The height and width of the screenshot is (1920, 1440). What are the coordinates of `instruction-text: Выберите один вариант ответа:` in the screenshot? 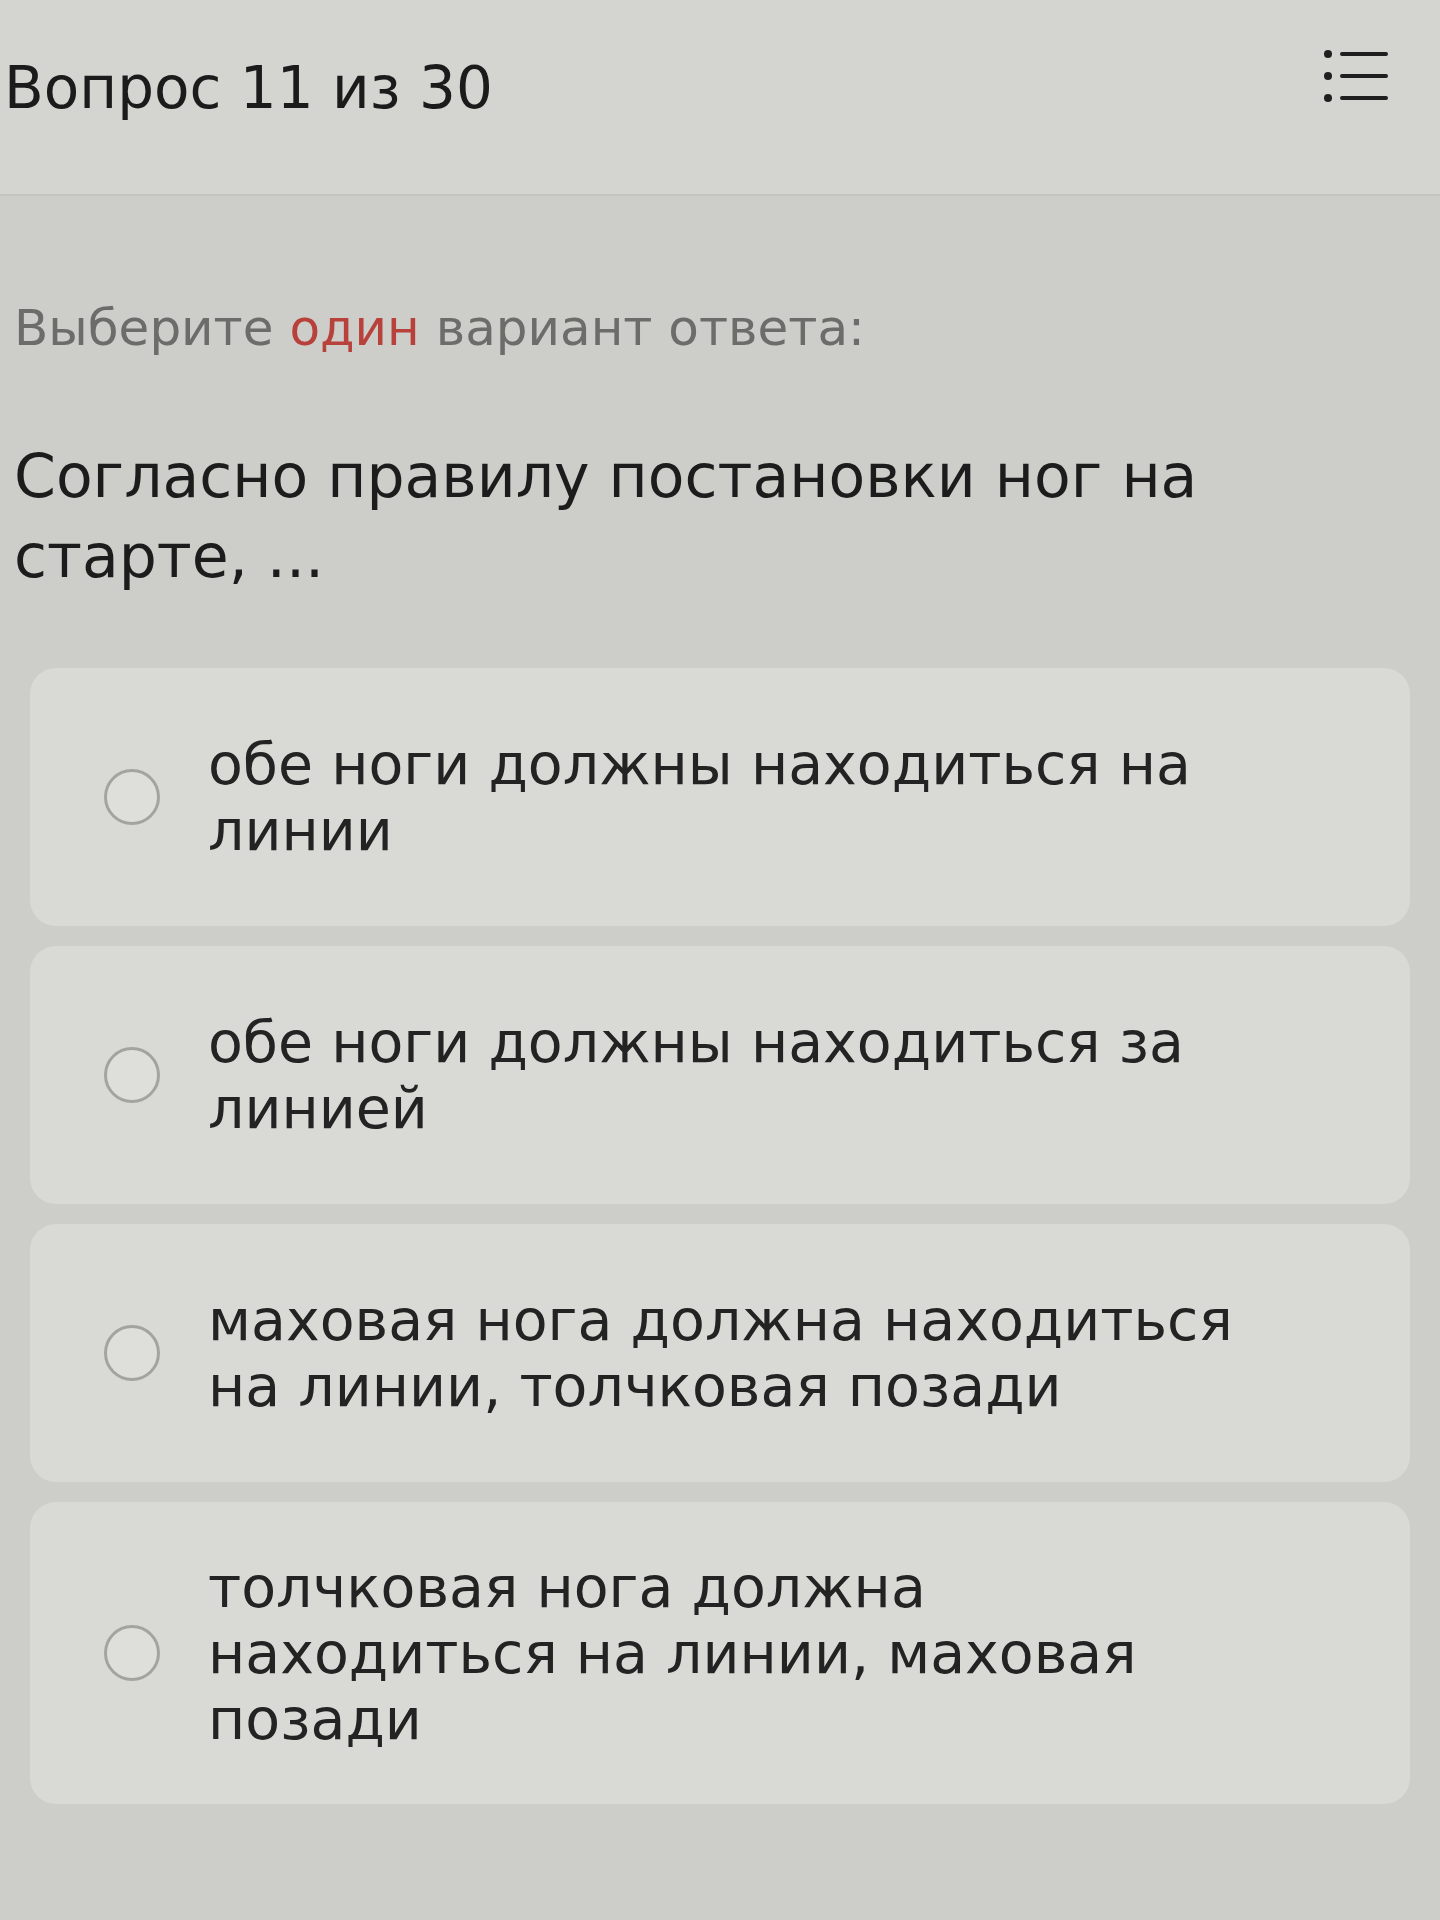 It's located at (440, 328).